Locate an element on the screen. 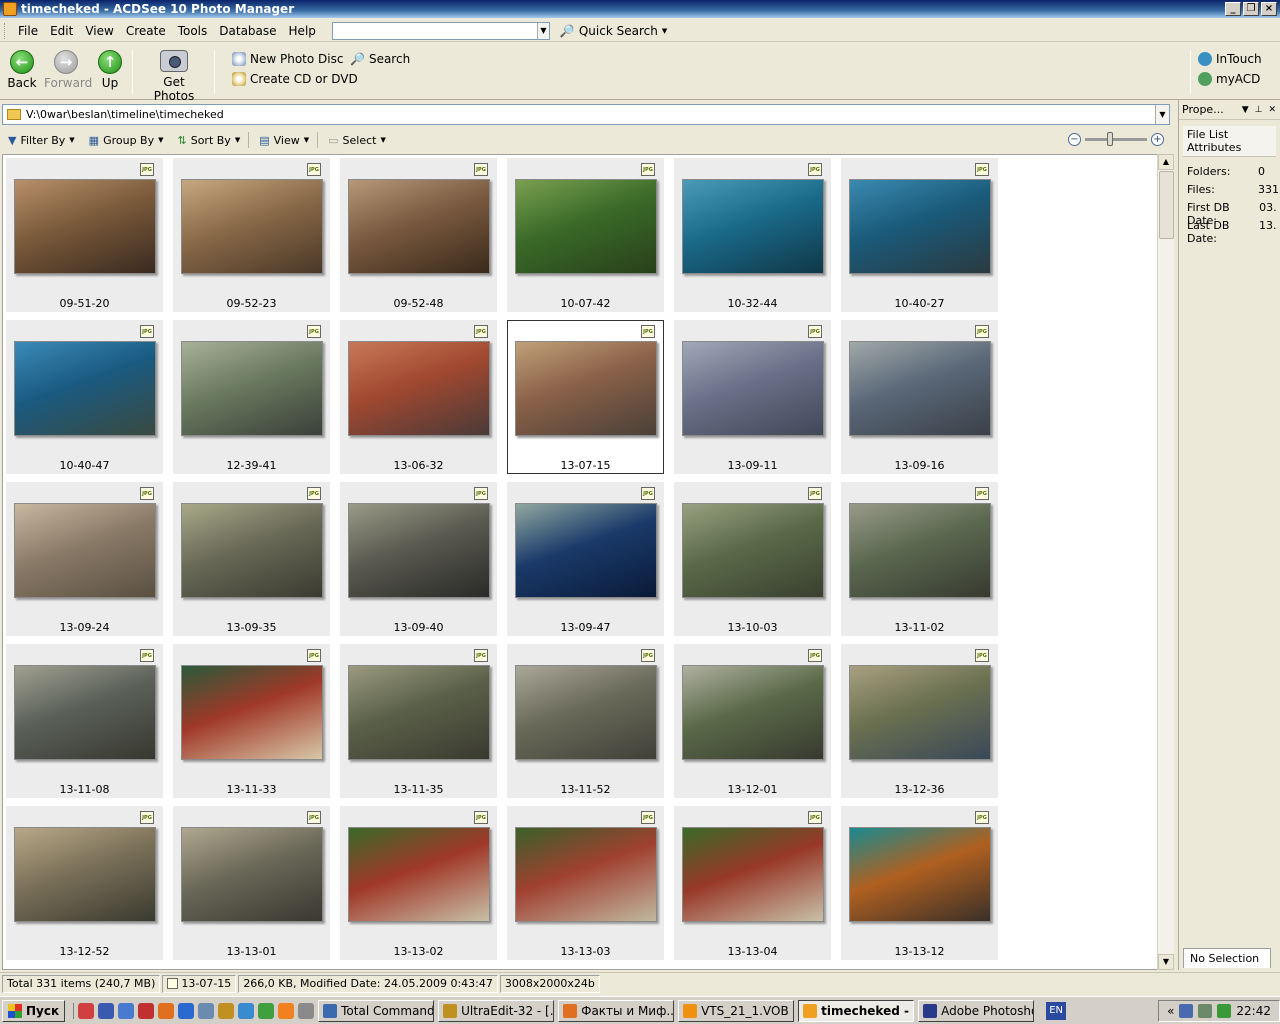 The image size is (1280, 1024). up-button: ↑ Up is located at coordinates (110, 70).